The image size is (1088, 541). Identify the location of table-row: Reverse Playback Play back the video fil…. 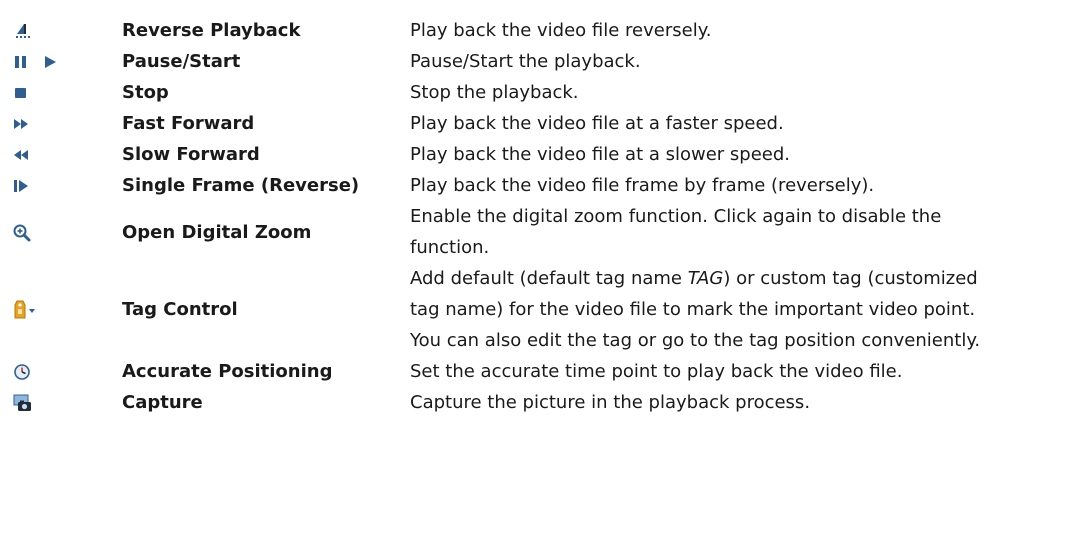
(544, 30).